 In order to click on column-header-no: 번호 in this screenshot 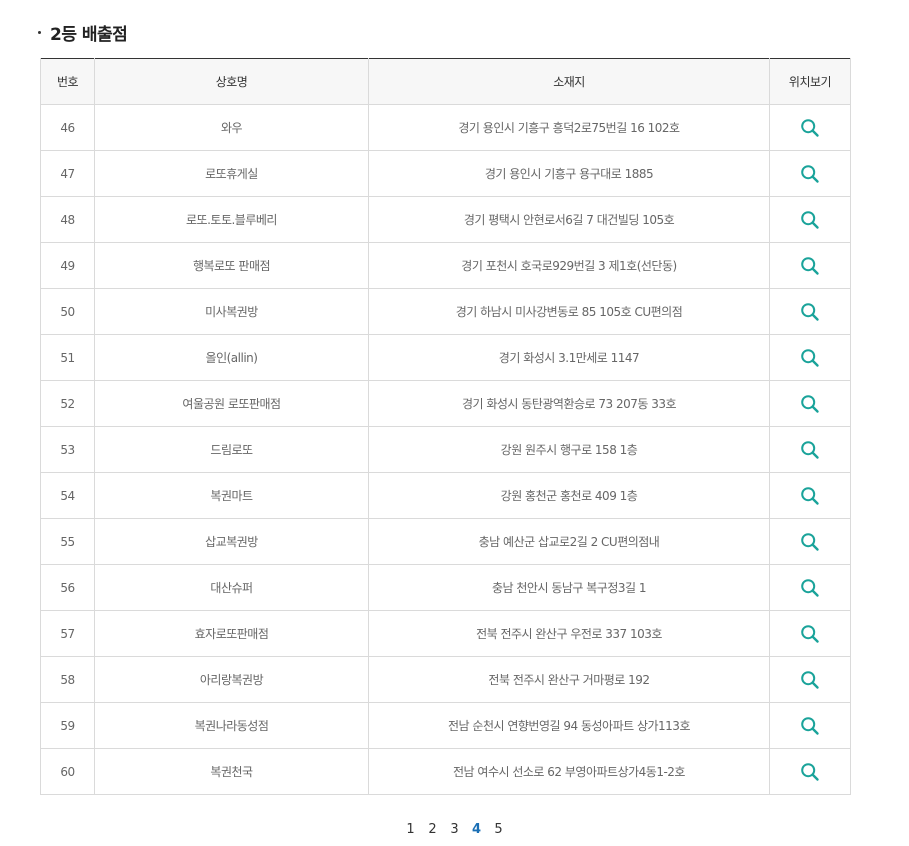, I will do `click(67, 81)`.